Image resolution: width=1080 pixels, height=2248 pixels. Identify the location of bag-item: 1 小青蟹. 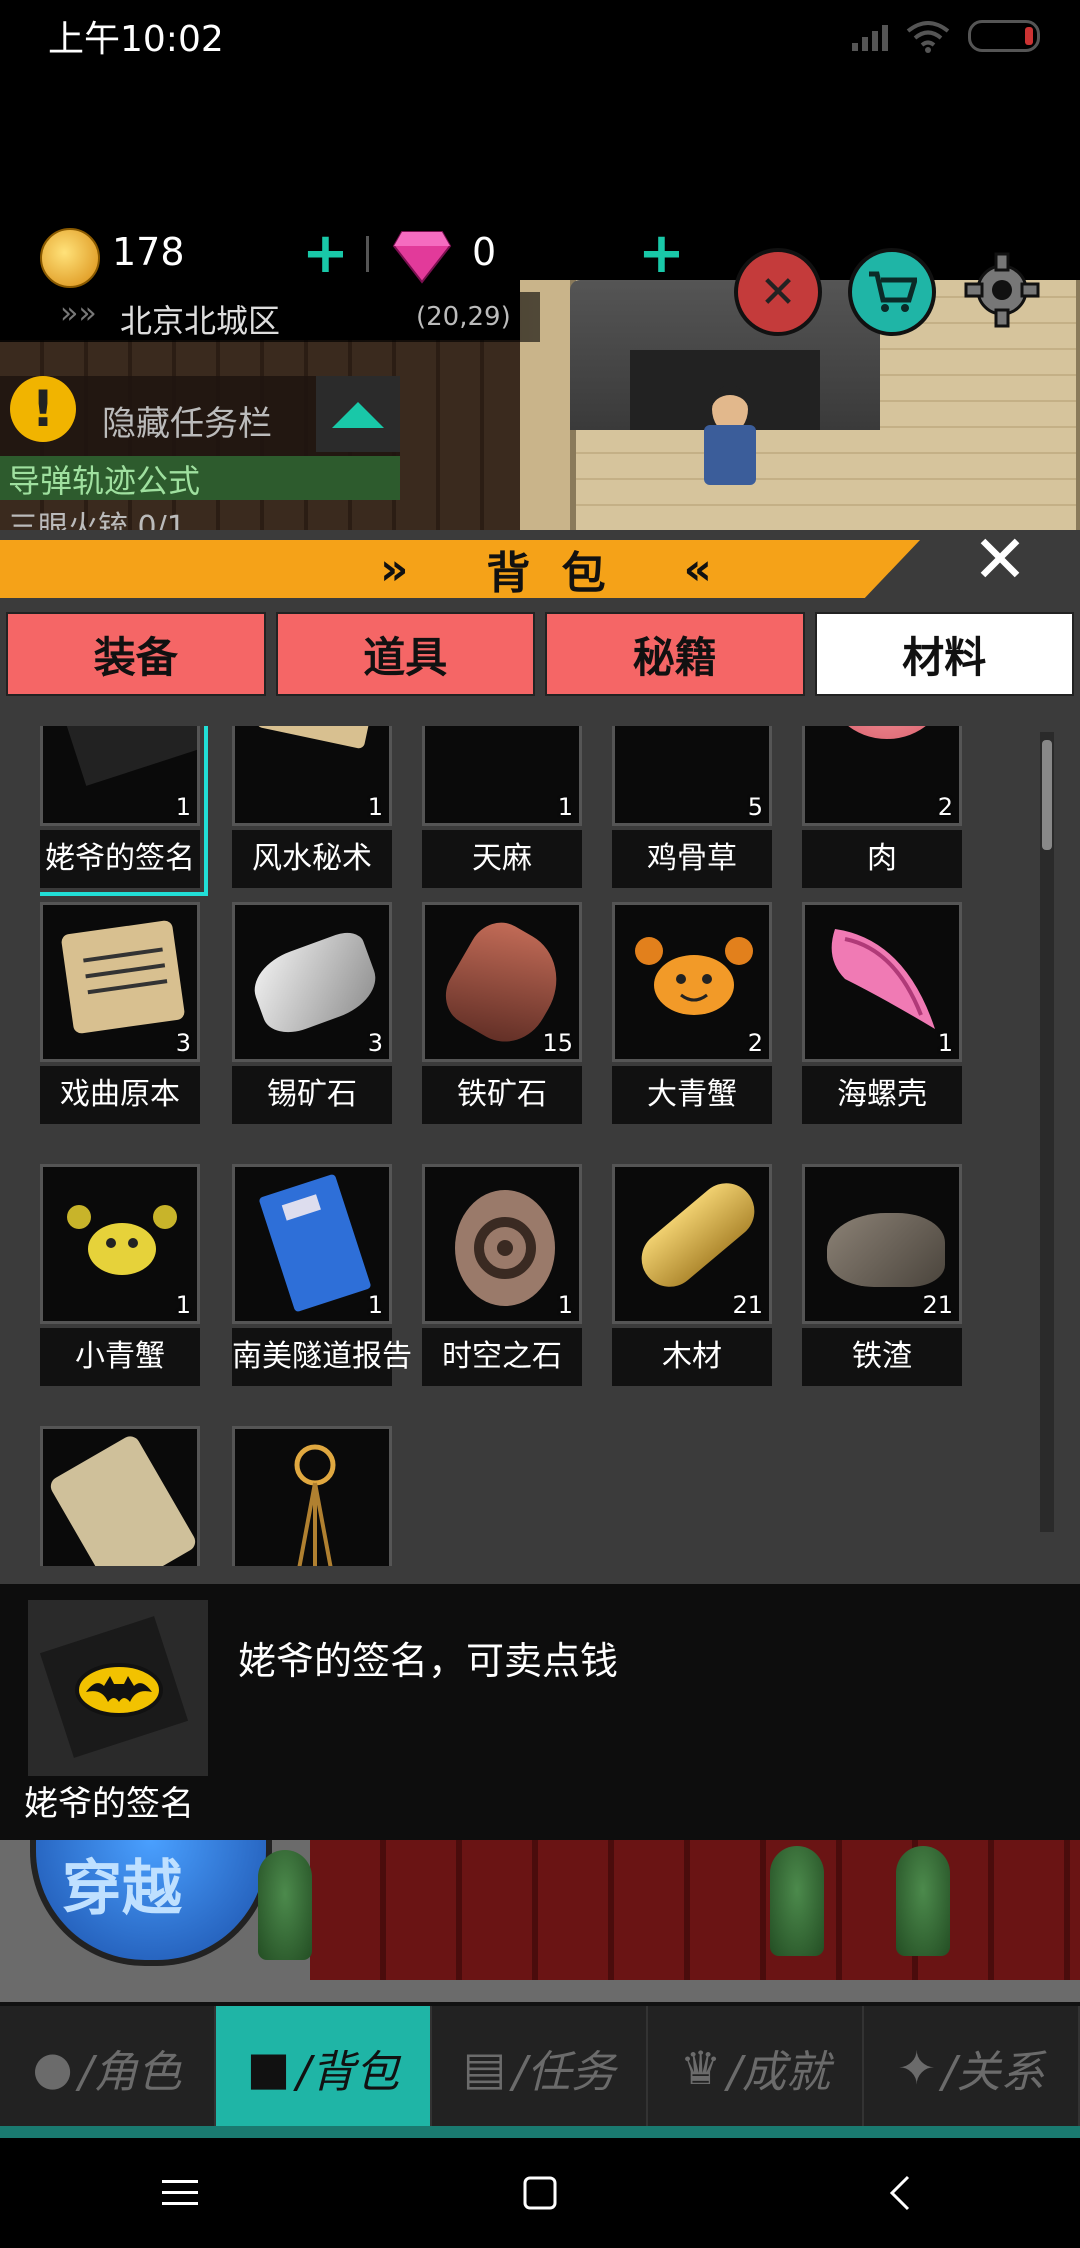
(120, 1275).